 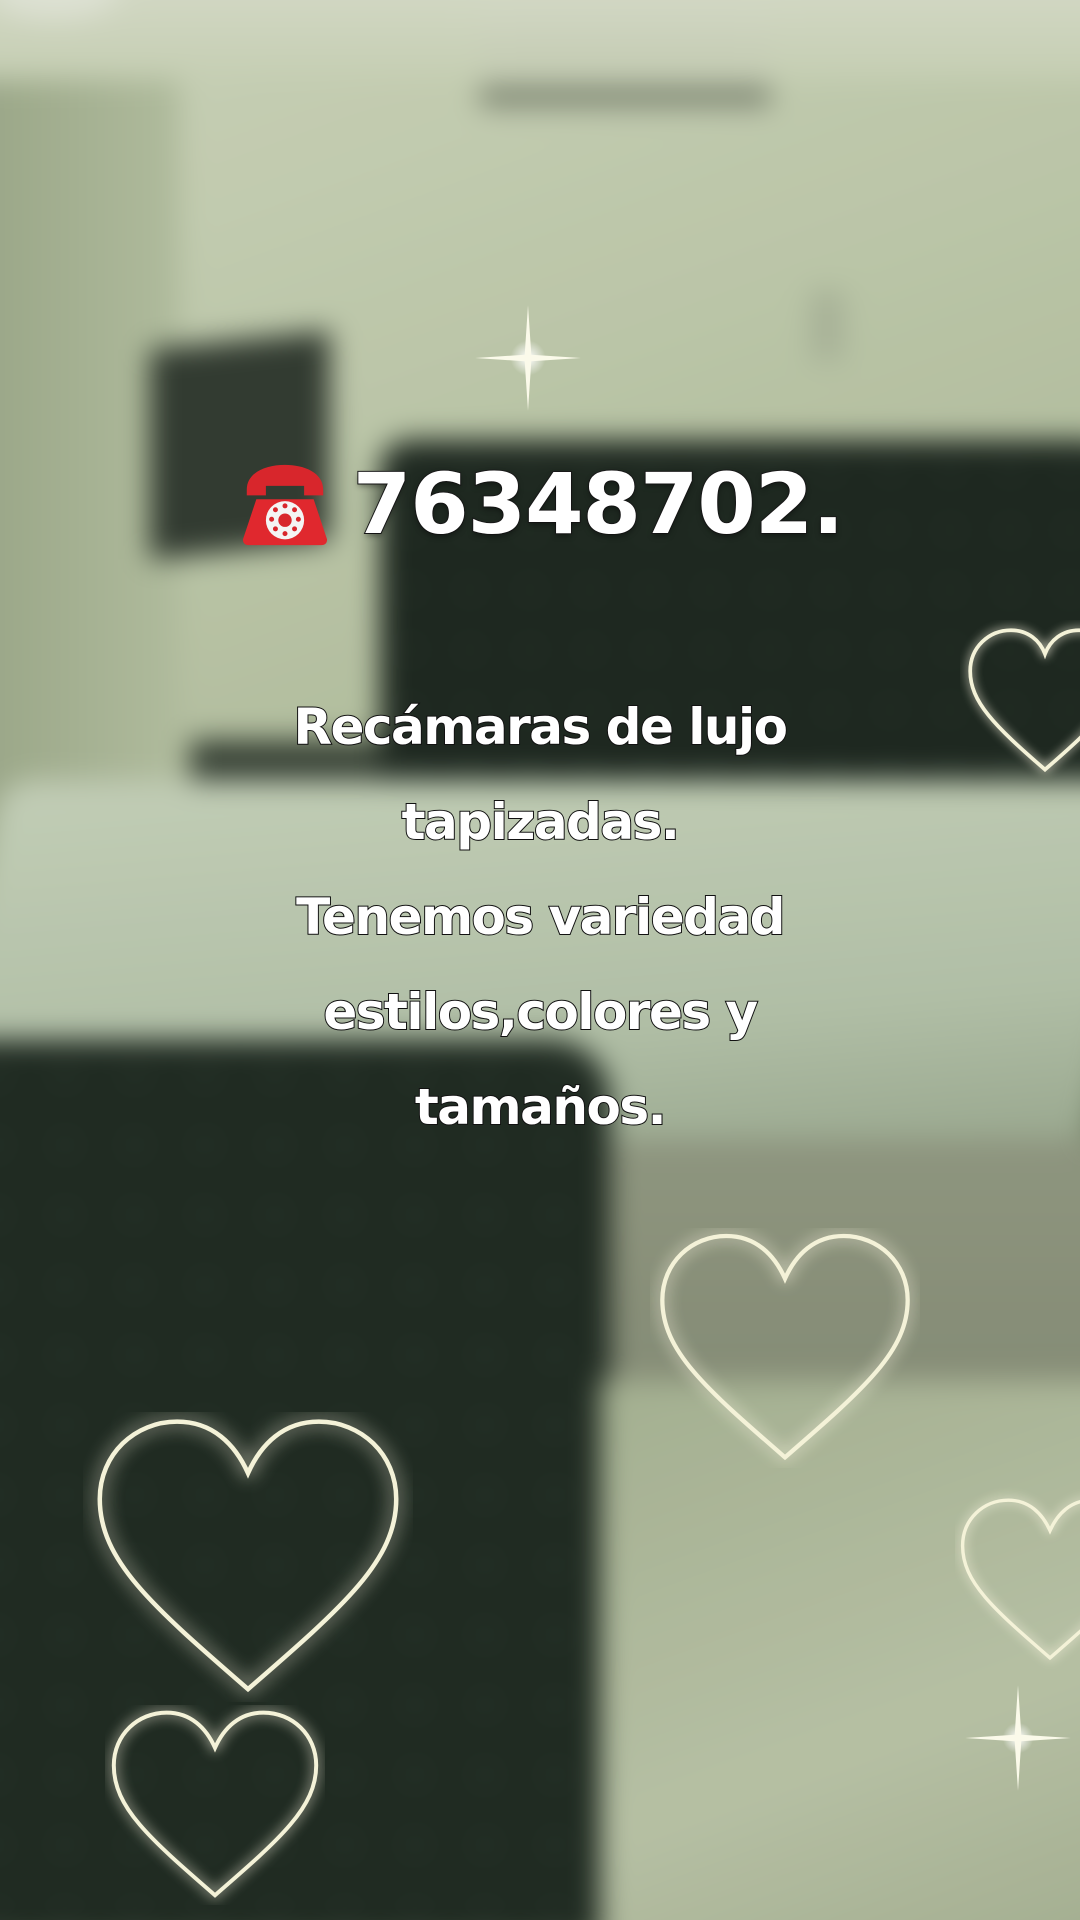 I want to click on phone-number: 76348702., so click(x=598, y=504).